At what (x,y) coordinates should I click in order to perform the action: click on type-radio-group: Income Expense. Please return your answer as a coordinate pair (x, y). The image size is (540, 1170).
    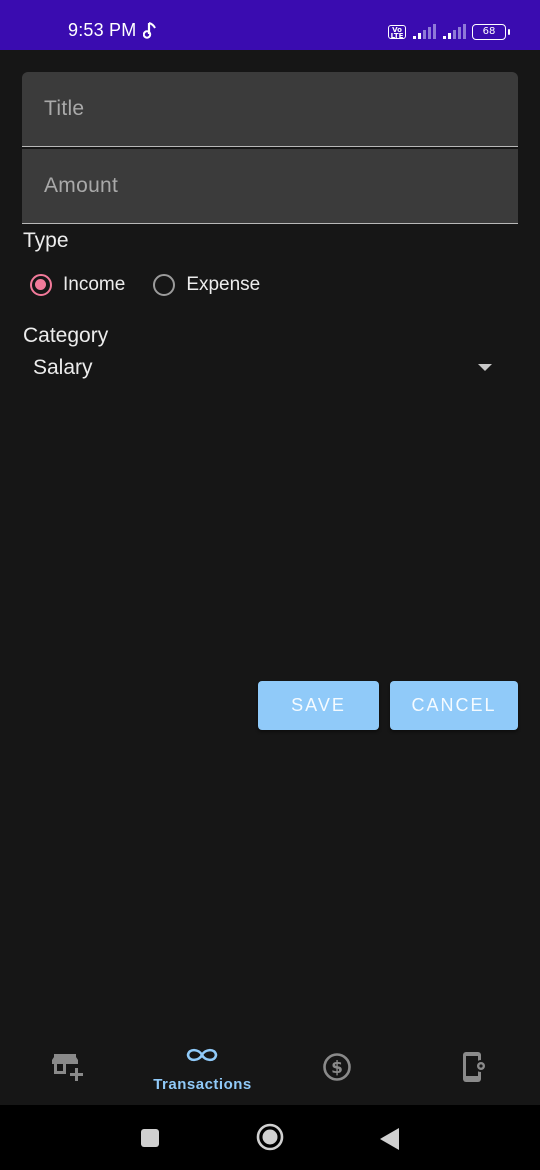
    Looking at the image, I should click on (145, 285).